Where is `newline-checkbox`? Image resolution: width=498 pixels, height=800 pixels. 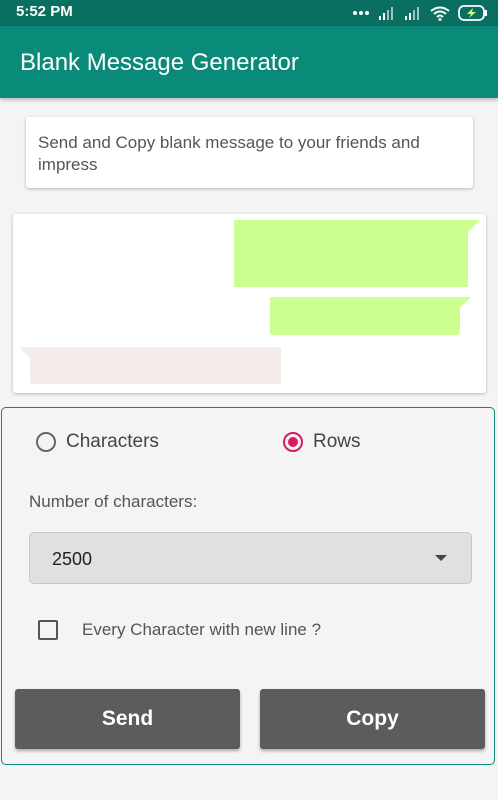 newline-checkbox is located at coordinates (48, 630).